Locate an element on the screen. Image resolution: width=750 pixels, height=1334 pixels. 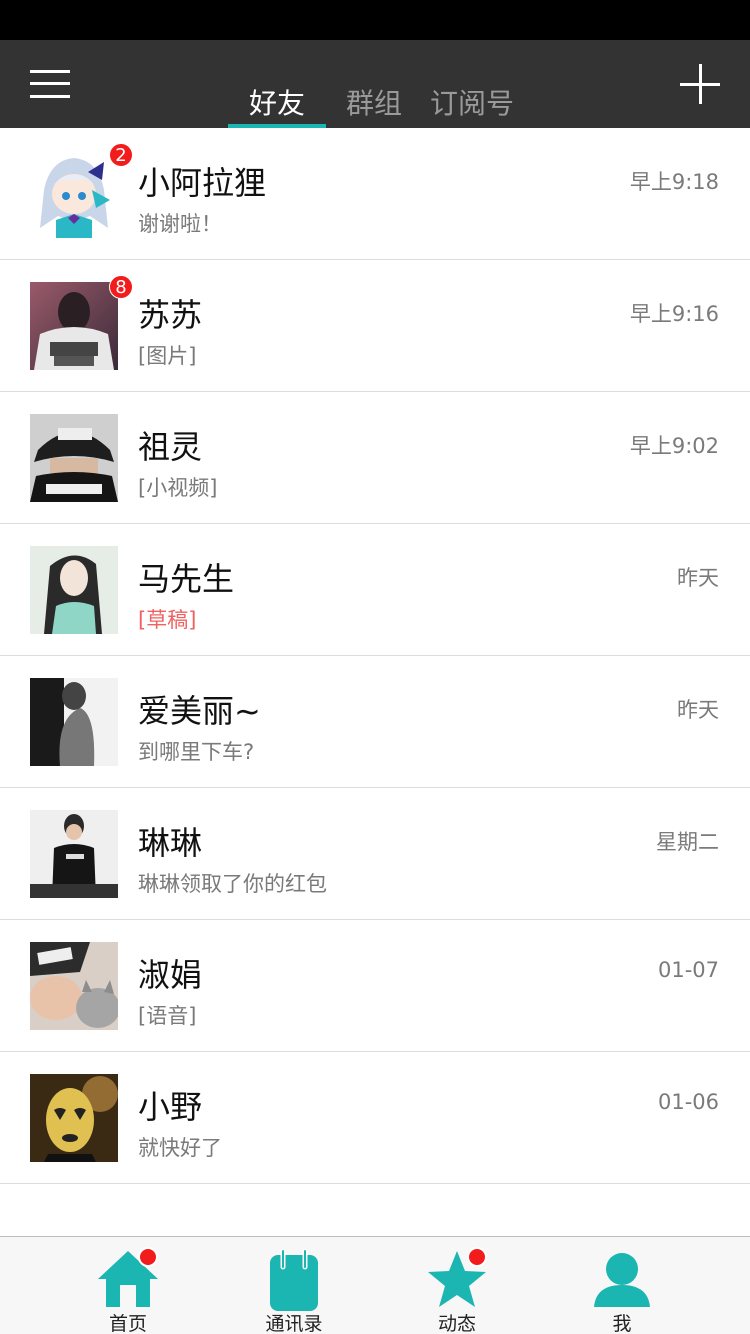
contact-name: 马先生 is located at coordinates (186, 579).